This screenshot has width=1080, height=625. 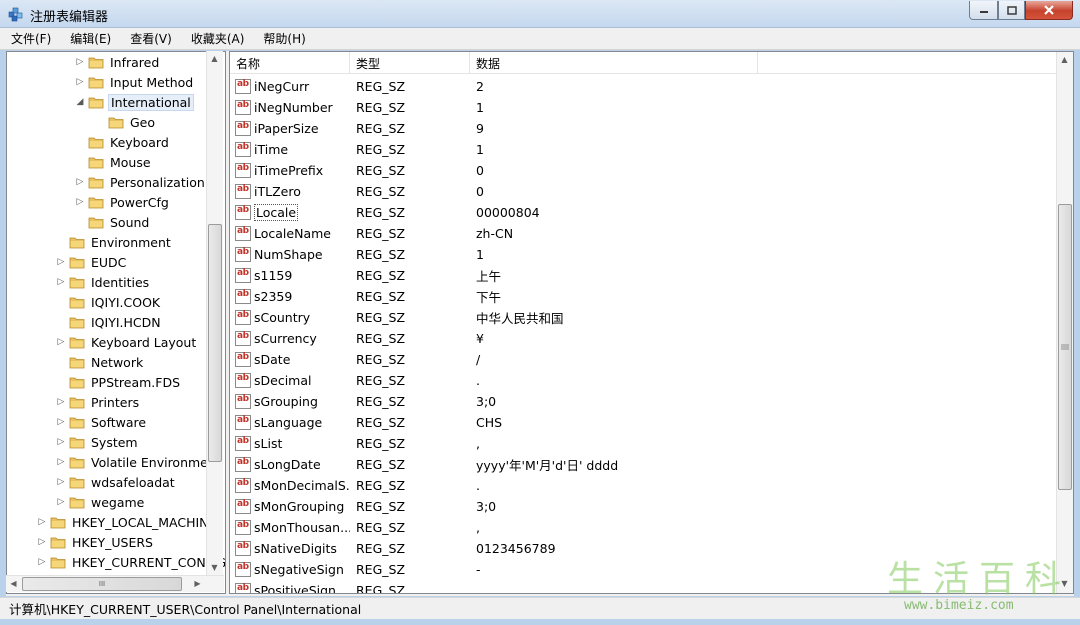 I want to click on tree-horizontal-scrollbar: ◀ III ▶, so click(x=115, y=583).